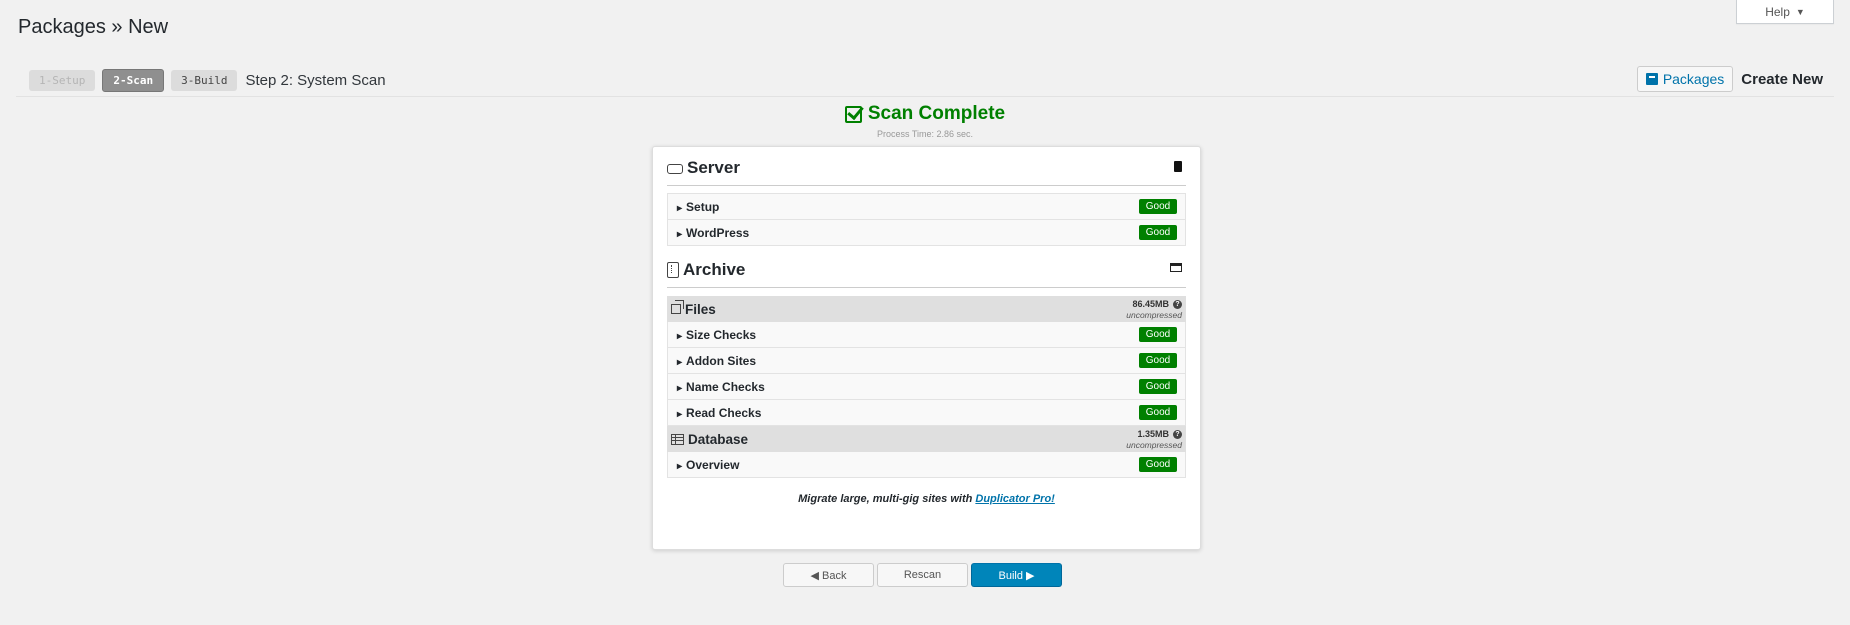 The image size is (1850, 625). What do you see at coordinates (1693, 79) in the screenshot?
I see `packages-label: Packages` at bounding box center [1693, 79].